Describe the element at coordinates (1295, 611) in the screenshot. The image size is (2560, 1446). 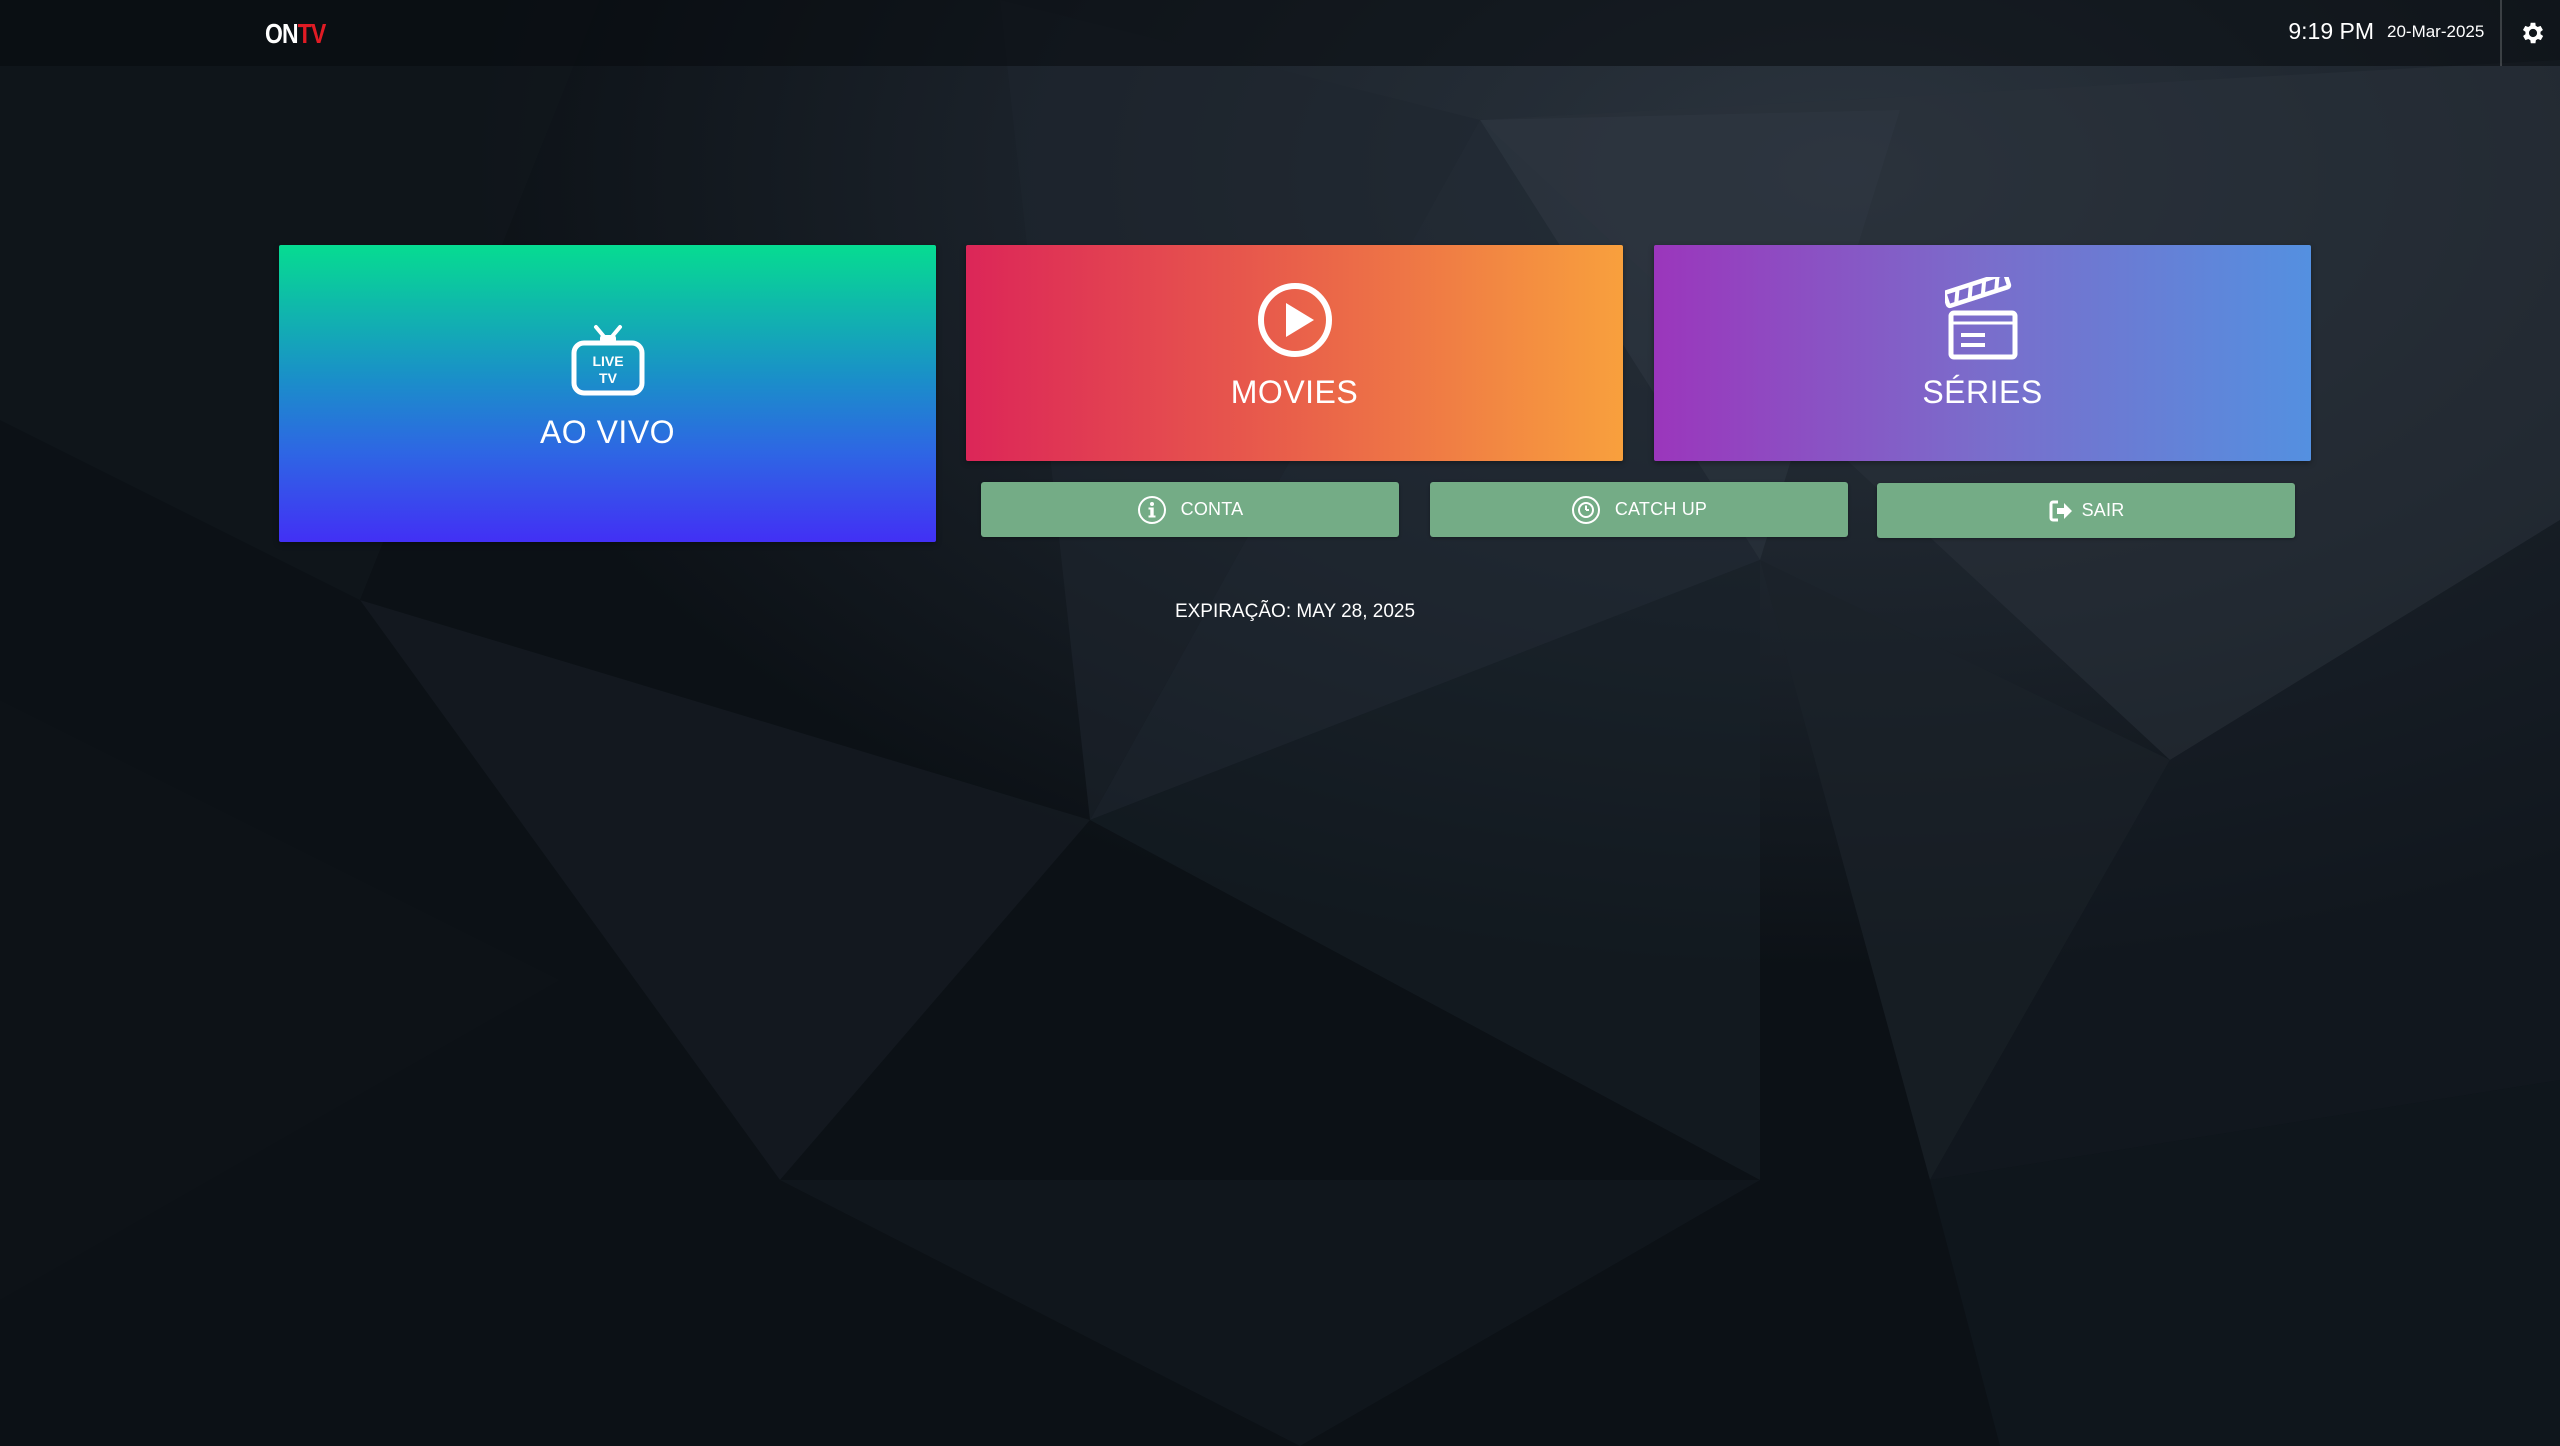
I see `expiry-text: EXPIRAÇÃO: MAY 28, 2025` at that location.